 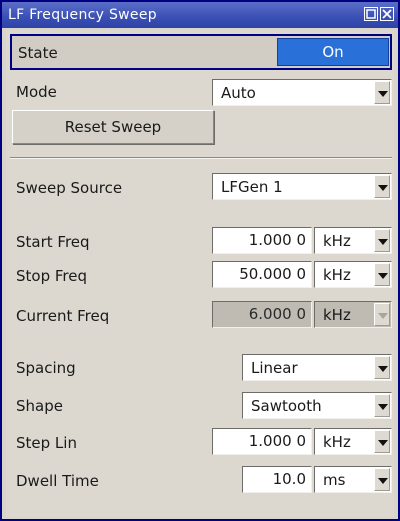 What do you see at coordinates (262, 441) in the screenshot?
I see `step-lin-input: 1.000 0` at bounding box center [262, 441].